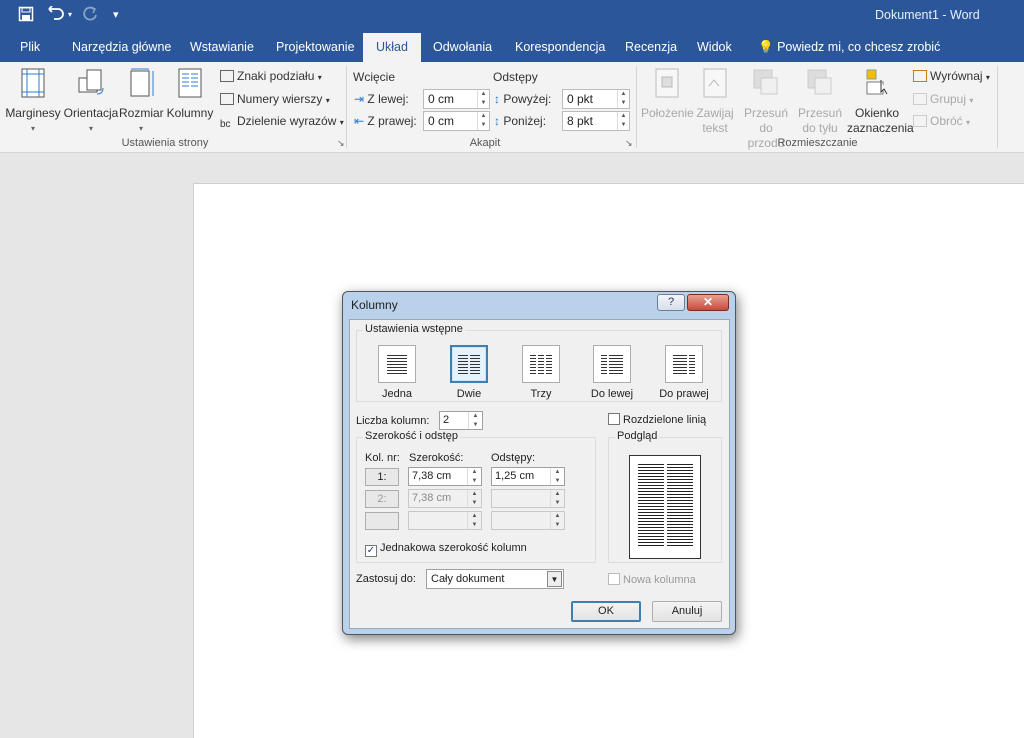 This screenshot has width=1024, height=738. What do you see at coordinates (528, 520) in the screenshot?
I see `col-3-spacing-input: ▲ ▼` at bounding box center [528, 520].